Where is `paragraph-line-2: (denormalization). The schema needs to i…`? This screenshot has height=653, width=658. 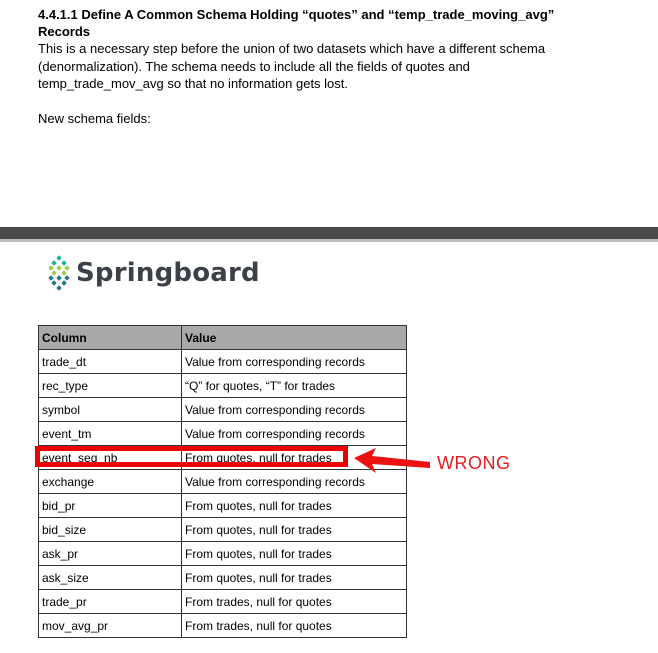 paragraph-line-2: (denormalization). The schema needs to i… is located at coordinates (254, 66).